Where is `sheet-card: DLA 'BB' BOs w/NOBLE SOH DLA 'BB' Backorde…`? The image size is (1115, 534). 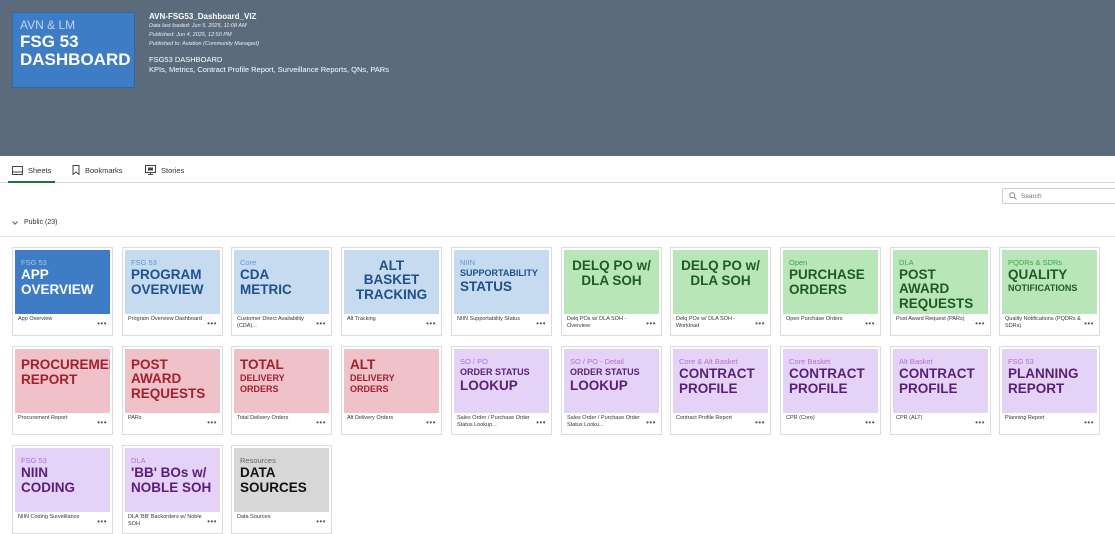 sheet-card: DLA 'BB' BOs w/NOBLE SOH DLA 'BB' Backorde… is located at coordinates (172, 489).